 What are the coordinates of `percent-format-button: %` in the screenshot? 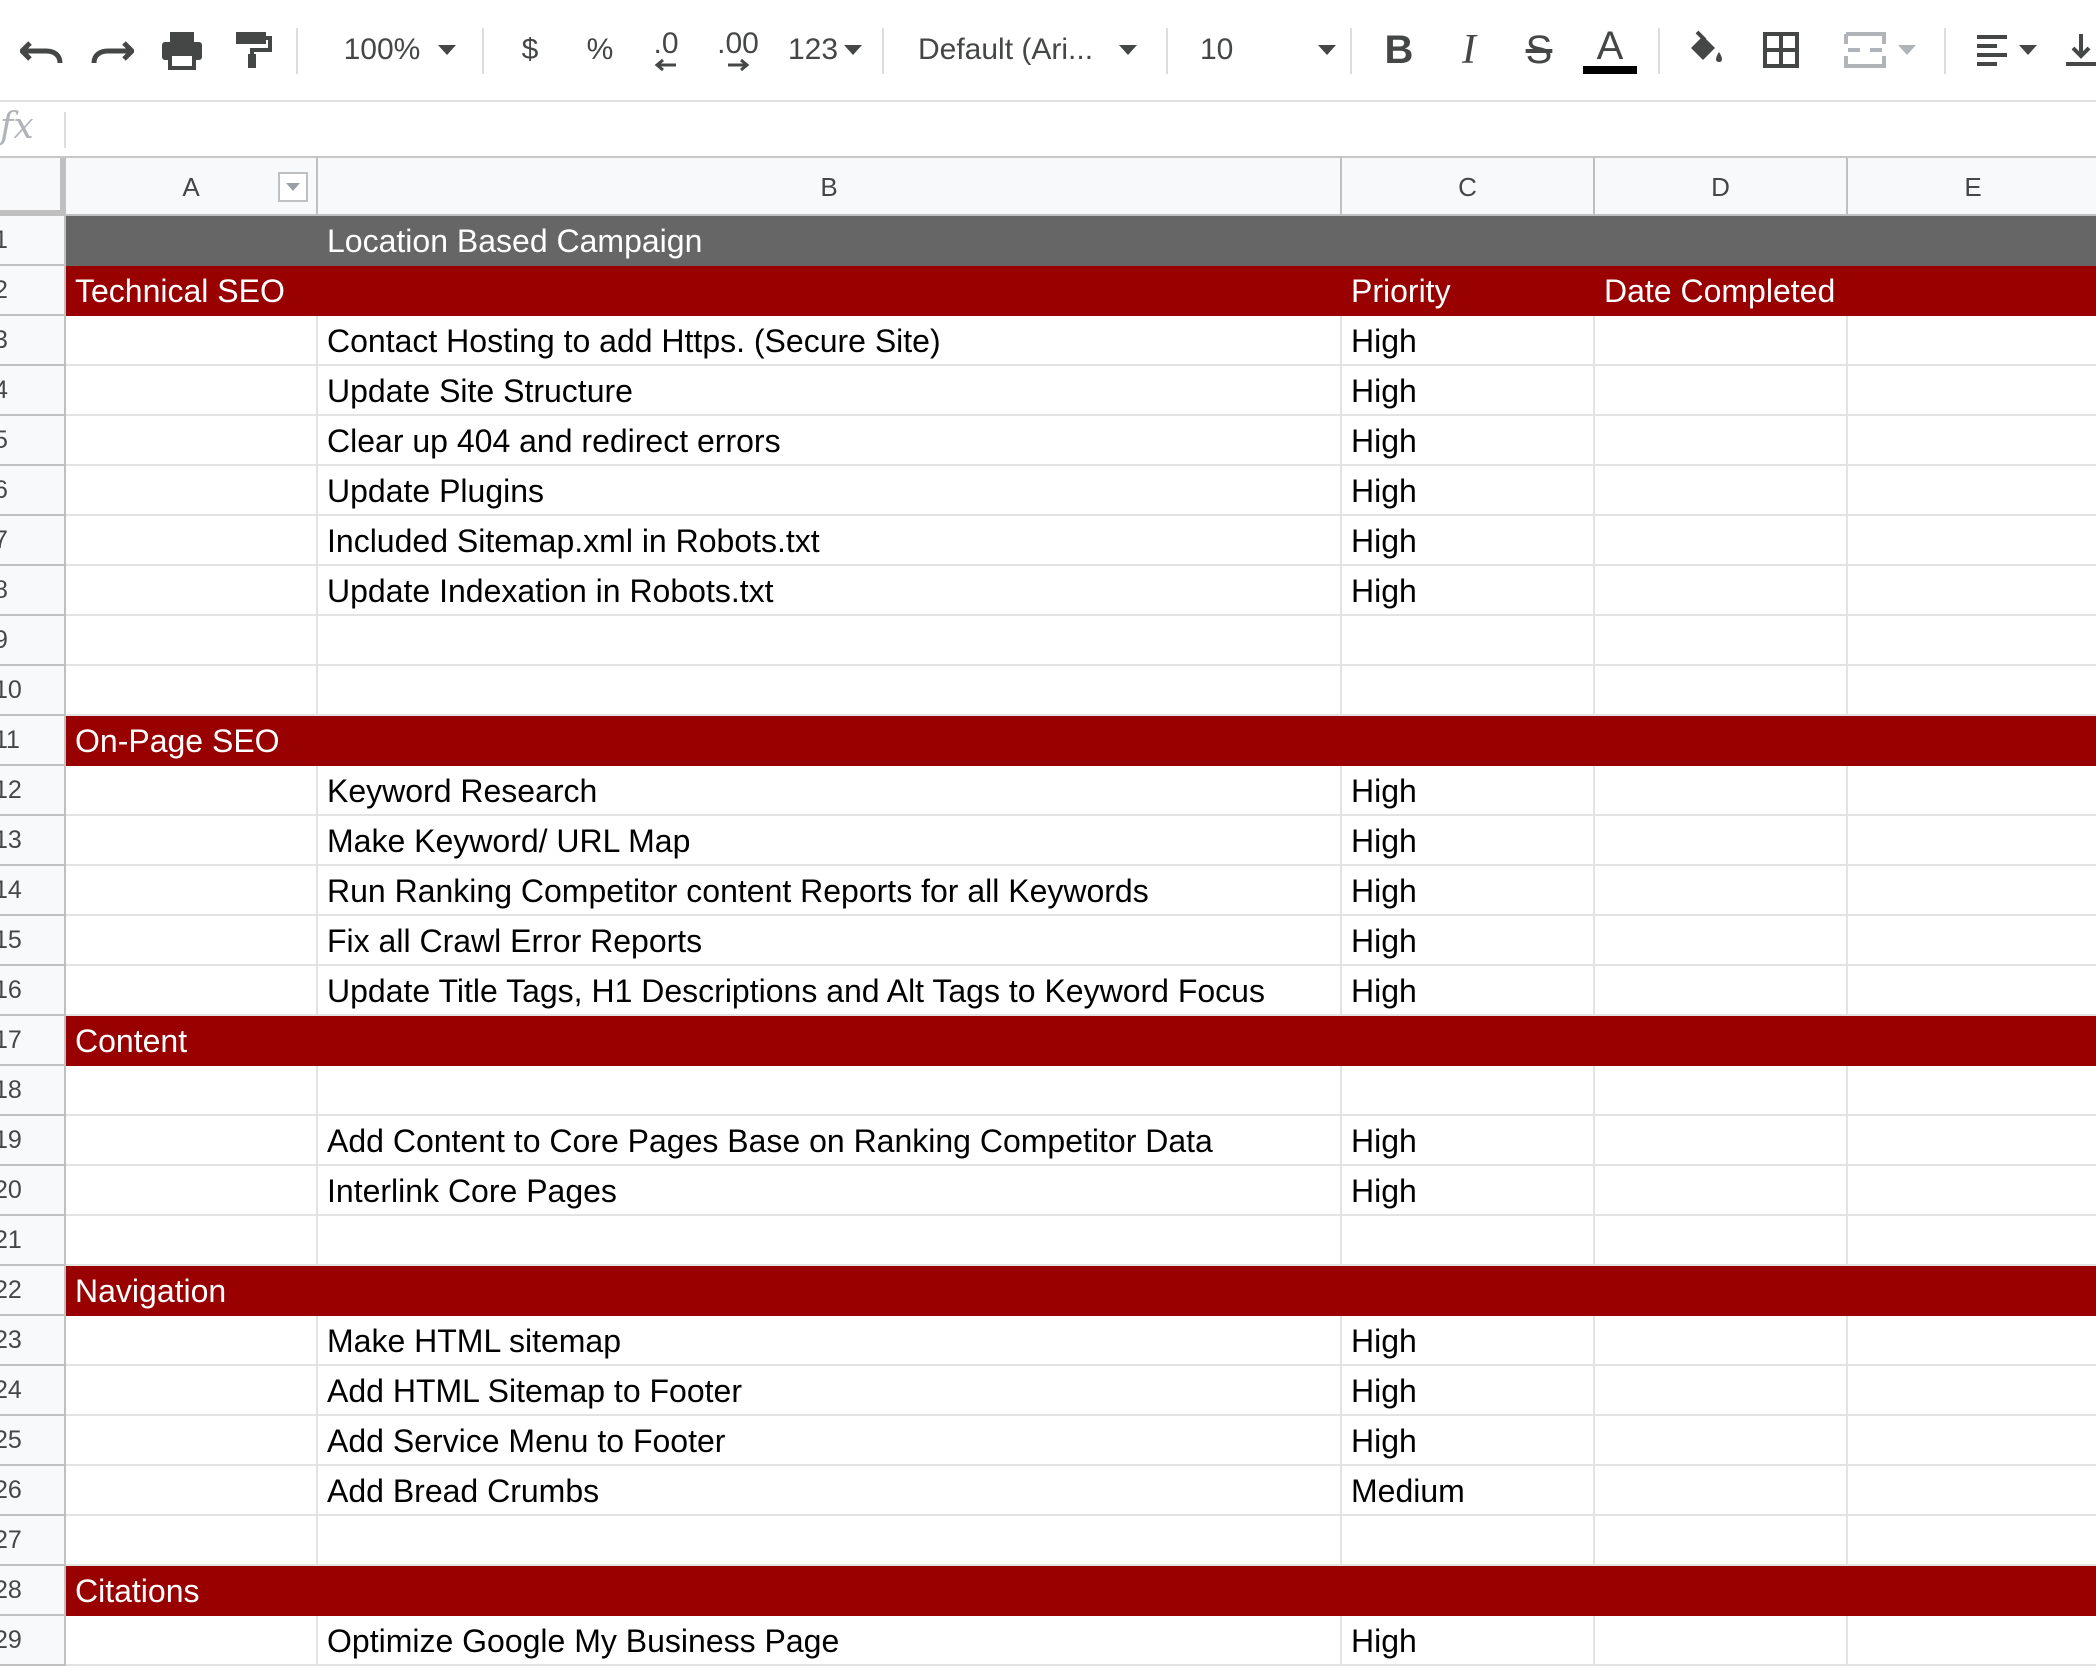 It's located at (600, 50).